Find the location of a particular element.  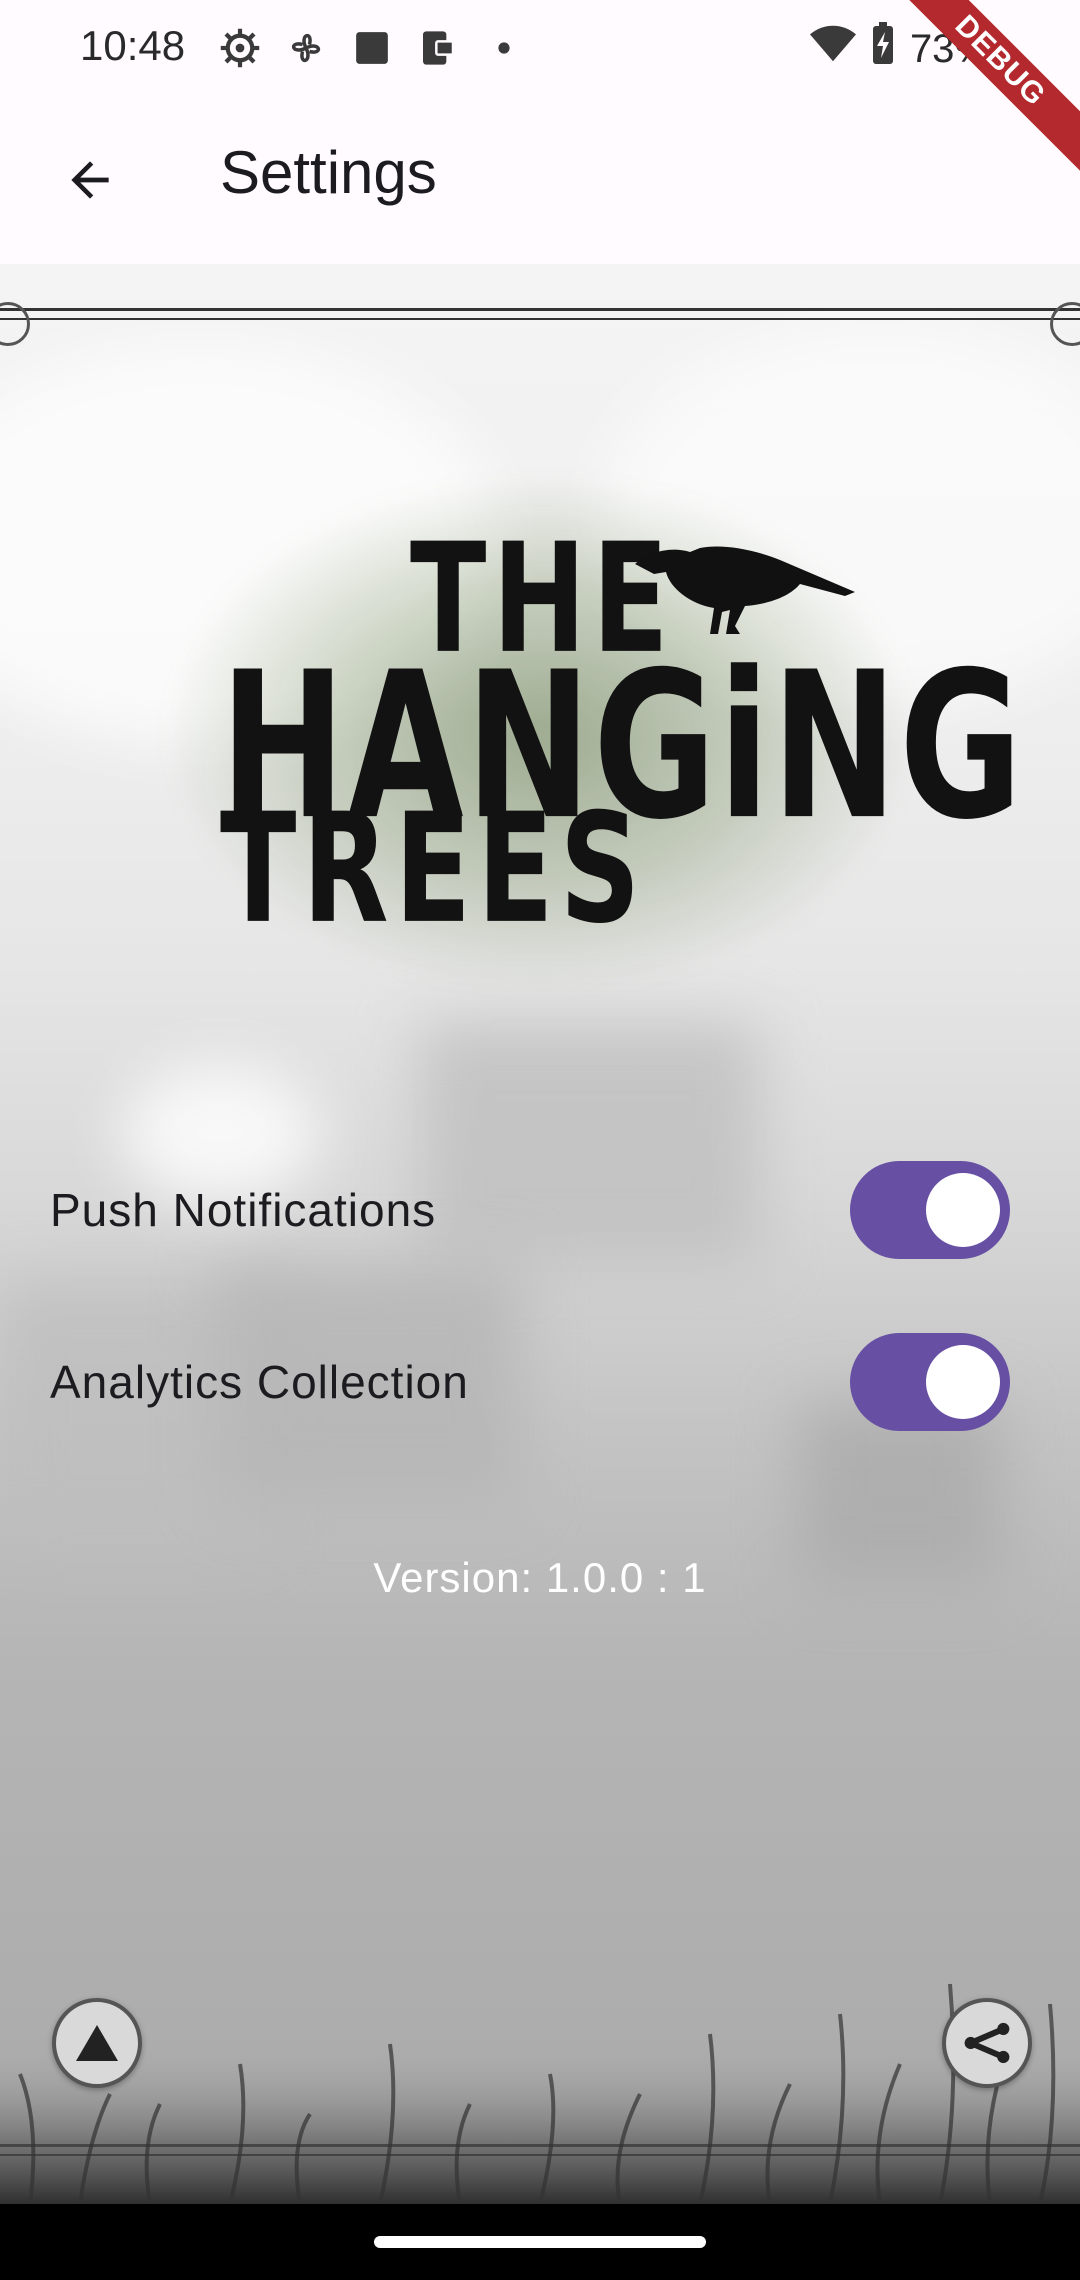

share-button is located at coordinates (987, 2043).